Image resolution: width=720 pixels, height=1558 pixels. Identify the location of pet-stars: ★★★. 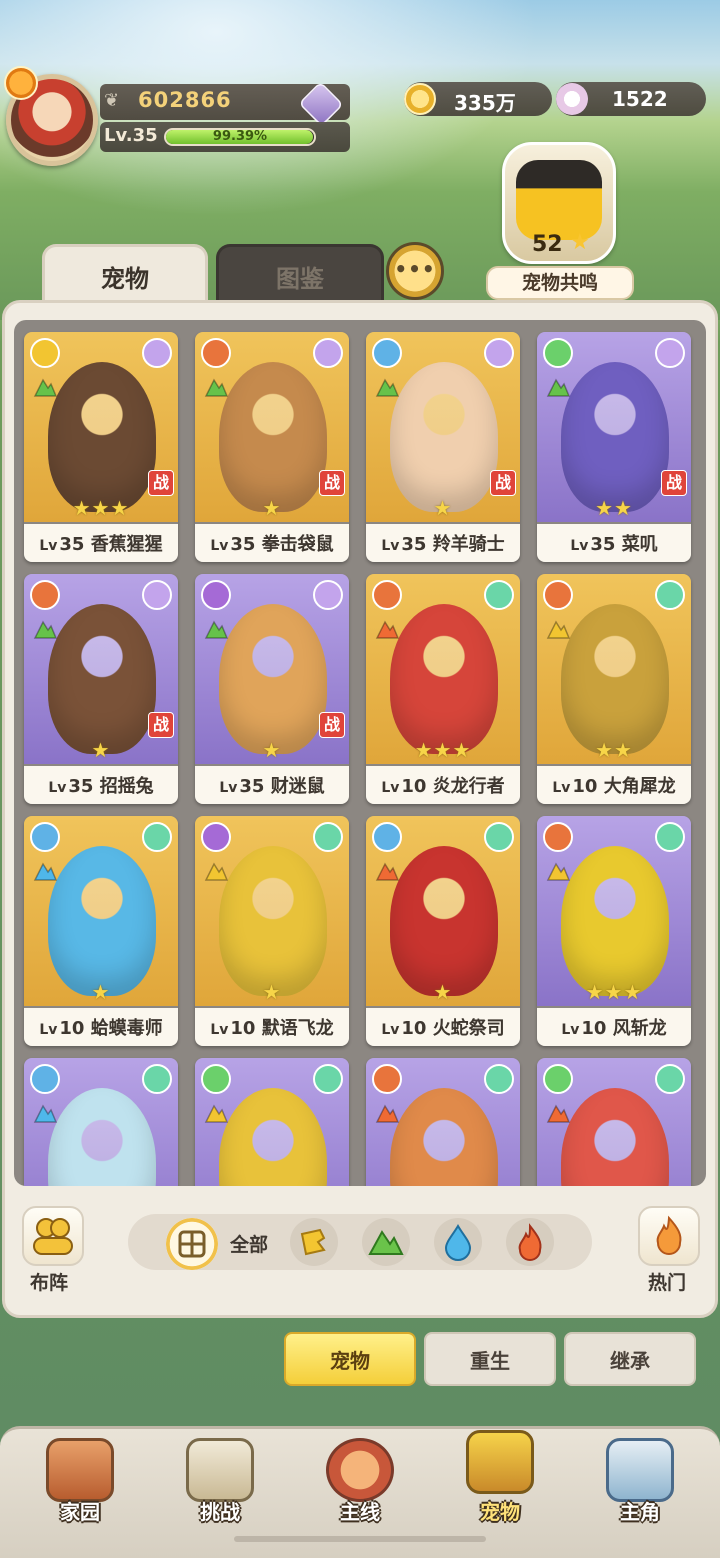
(443, 750).